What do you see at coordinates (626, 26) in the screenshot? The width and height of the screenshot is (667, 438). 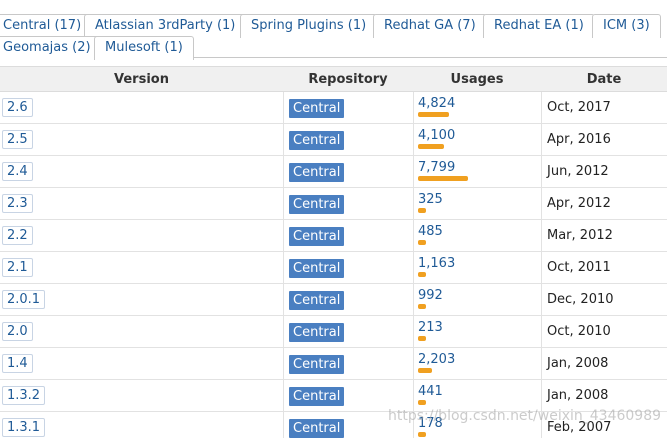 I see `tab-icm: ICM (3)` at bounding box center [626, 26].